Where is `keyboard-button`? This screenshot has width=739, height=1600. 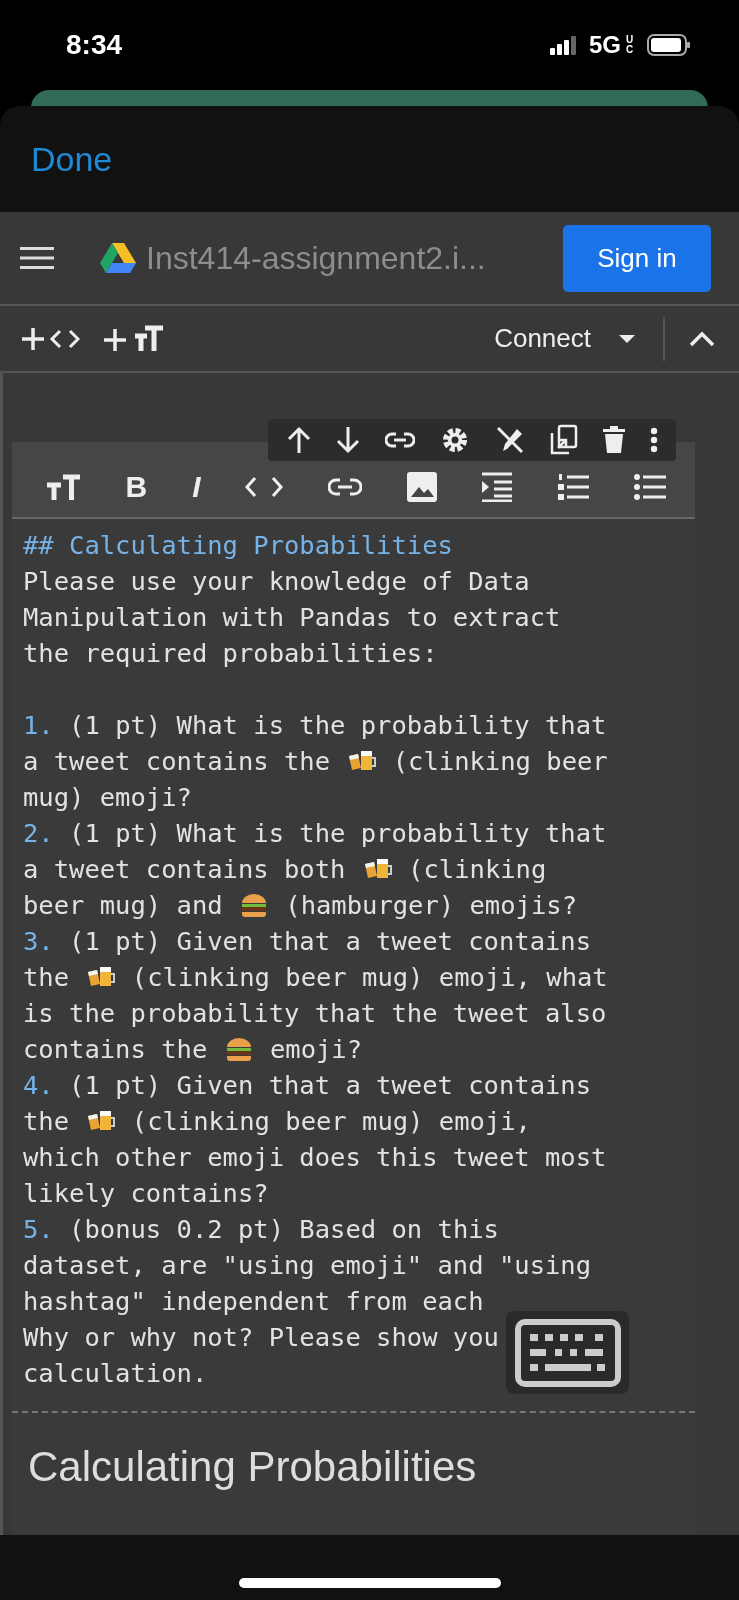
keyboard-button is located at coordinates (567, 1352).